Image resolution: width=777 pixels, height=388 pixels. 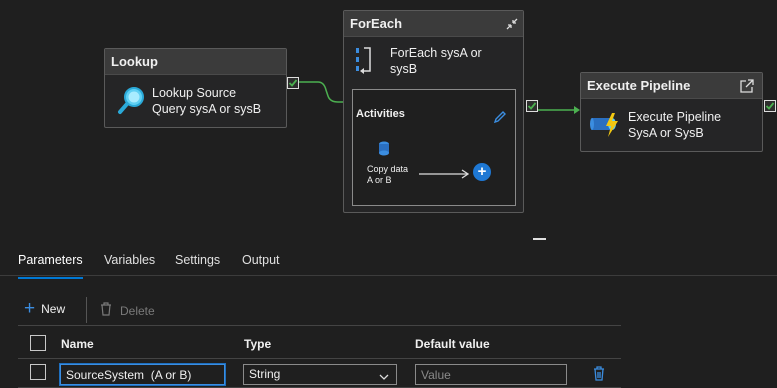 I want to click on new-button-label: New, so click(x=53, y=309).